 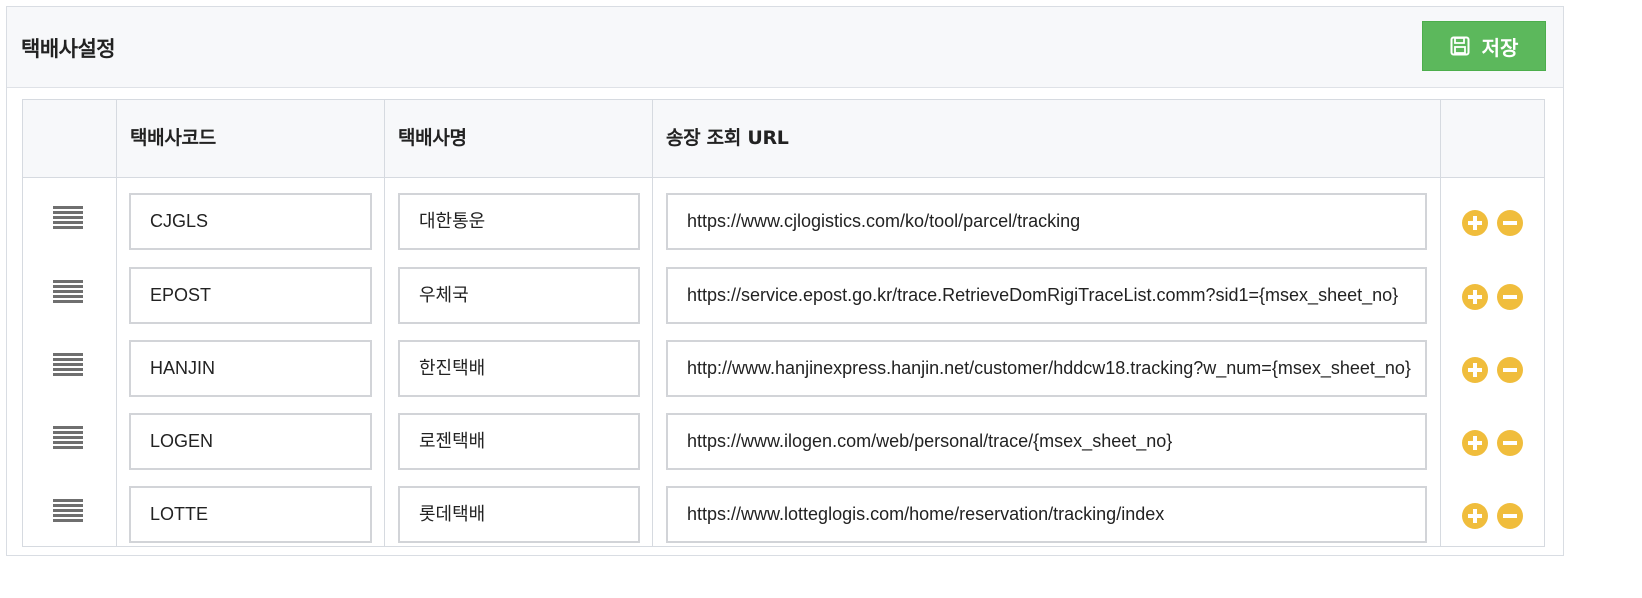 I want to click on courier-name-input: 대한통운, so click(x=519, y=221).